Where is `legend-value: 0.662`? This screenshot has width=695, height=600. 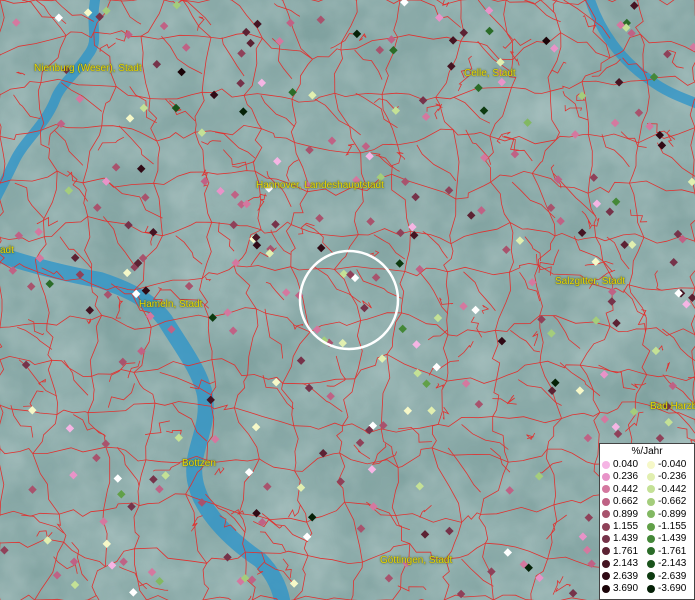
legend-value: 0.662 is located at coordinates (626, 502).